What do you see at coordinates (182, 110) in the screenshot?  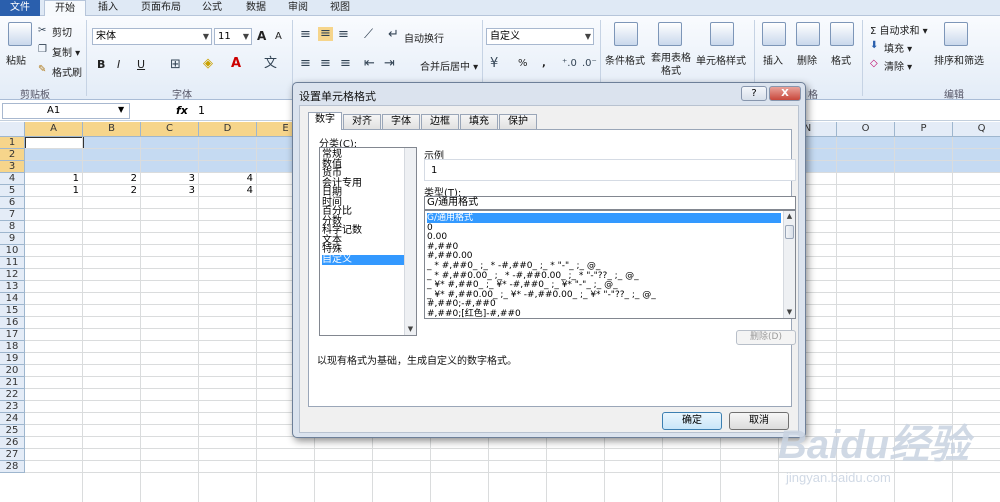 I see `insert-function-button: fx` at bounding box center [182, 110].